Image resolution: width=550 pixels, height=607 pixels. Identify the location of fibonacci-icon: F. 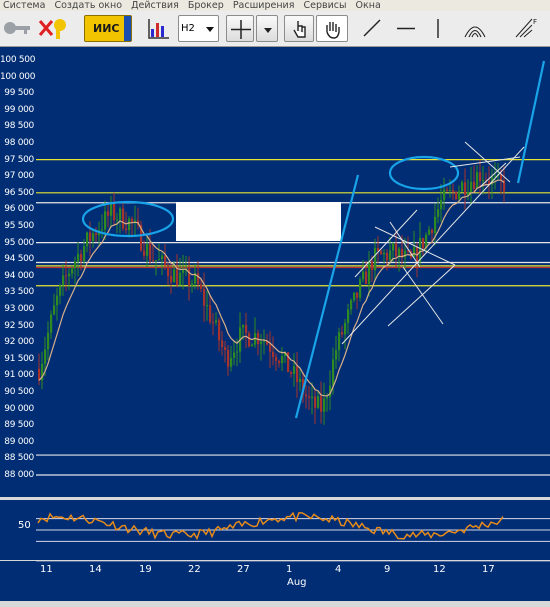
(527, 28).